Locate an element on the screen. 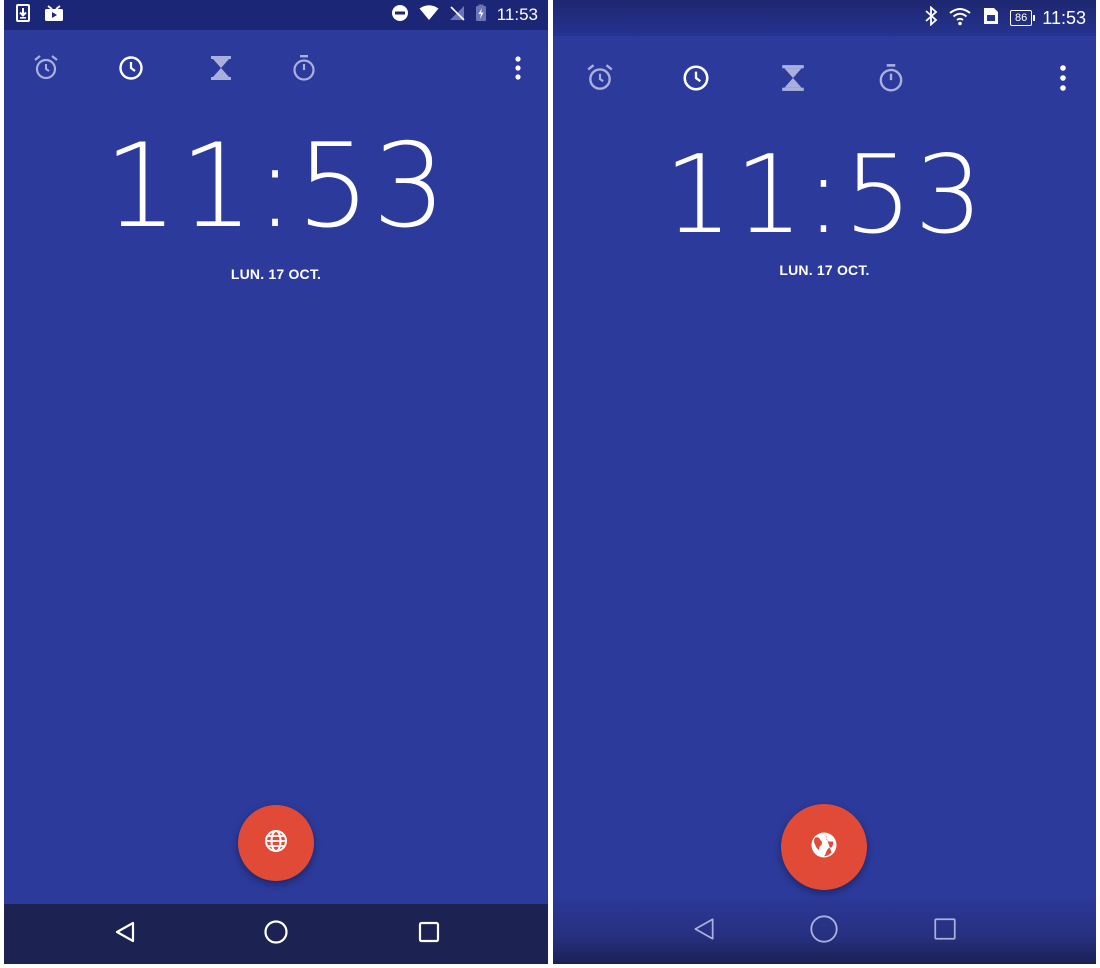 The height and width of the screenshot is (968, 1100). status-bar: 86 11:53 is located at coordinates (824, 18).